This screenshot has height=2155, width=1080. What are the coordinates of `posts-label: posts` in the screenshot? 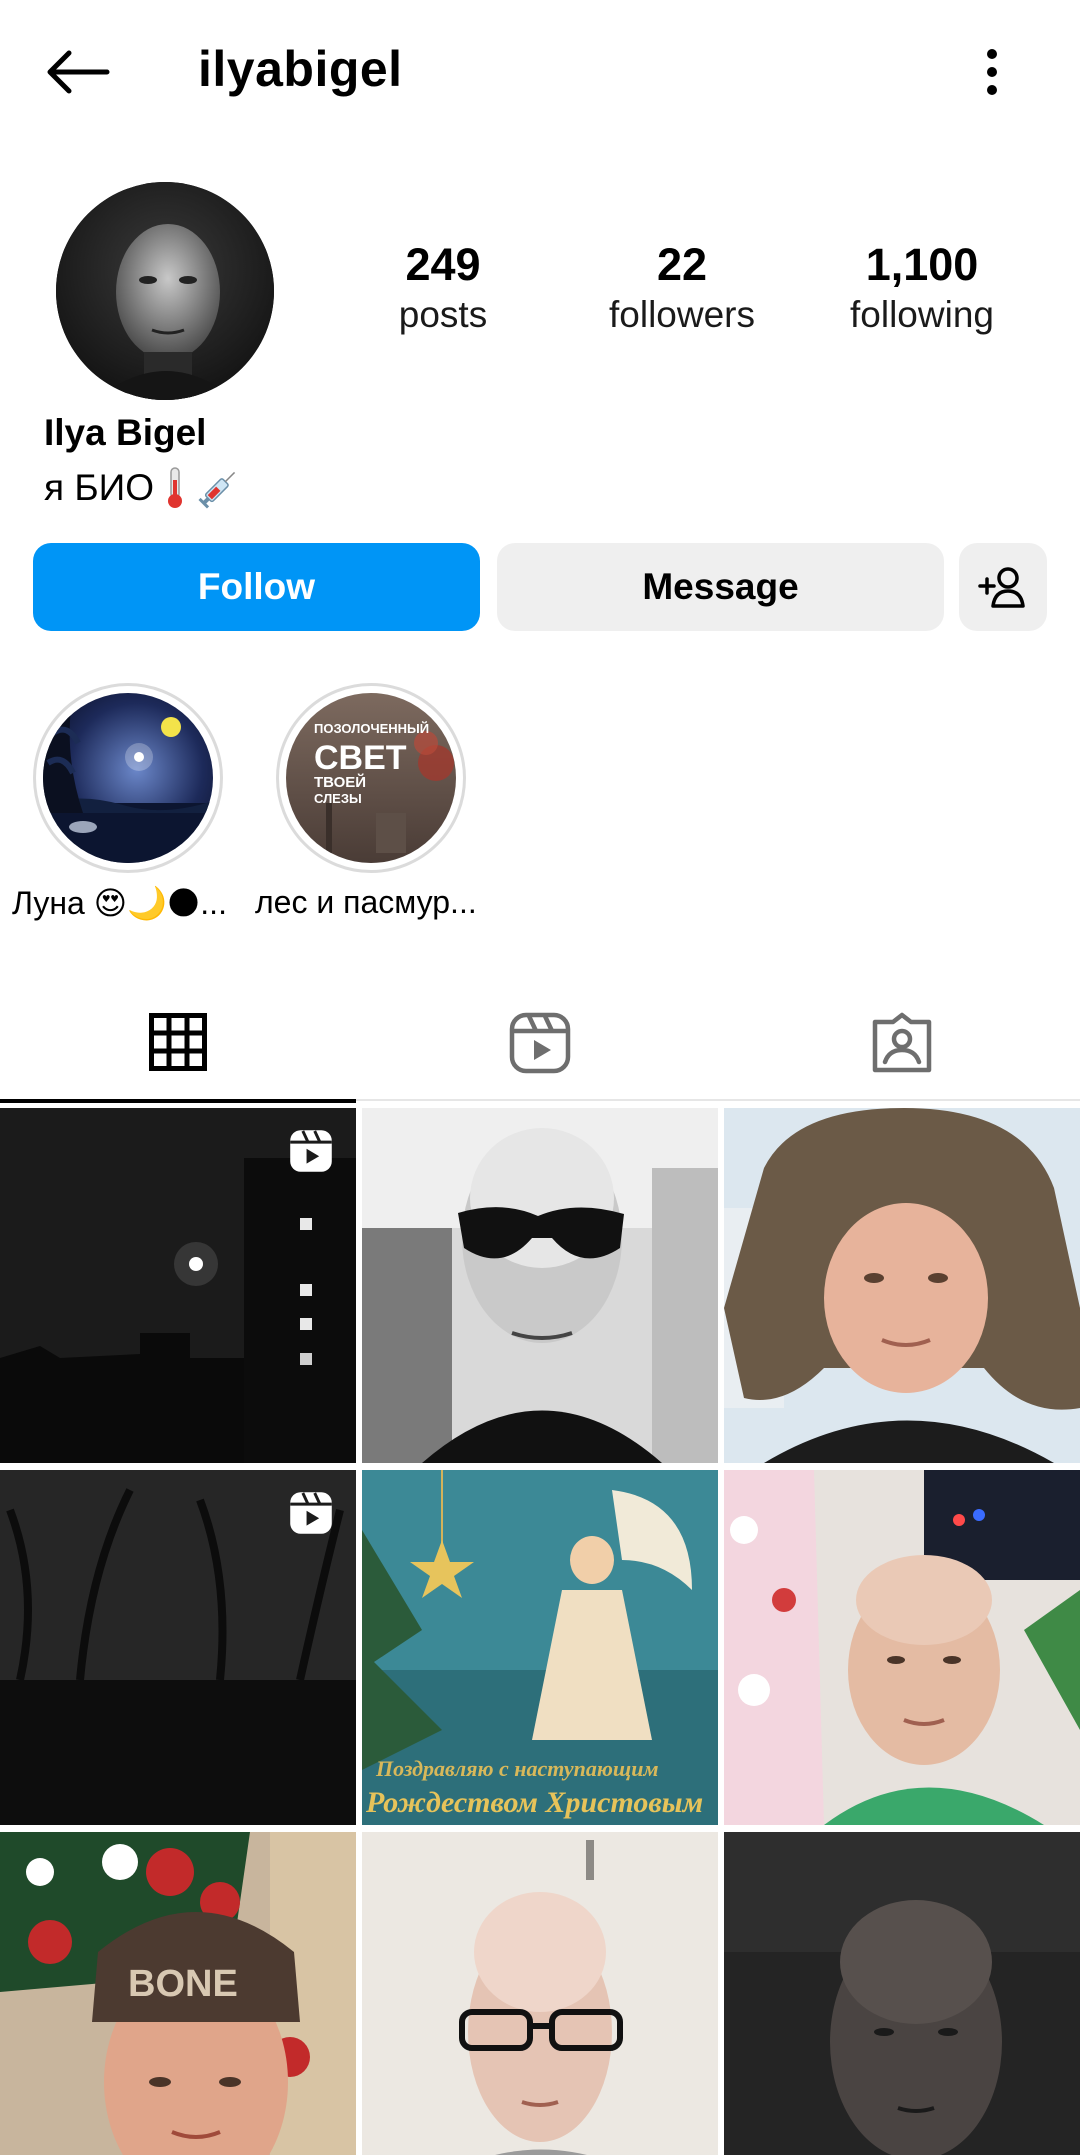 It's located at (443, 314).